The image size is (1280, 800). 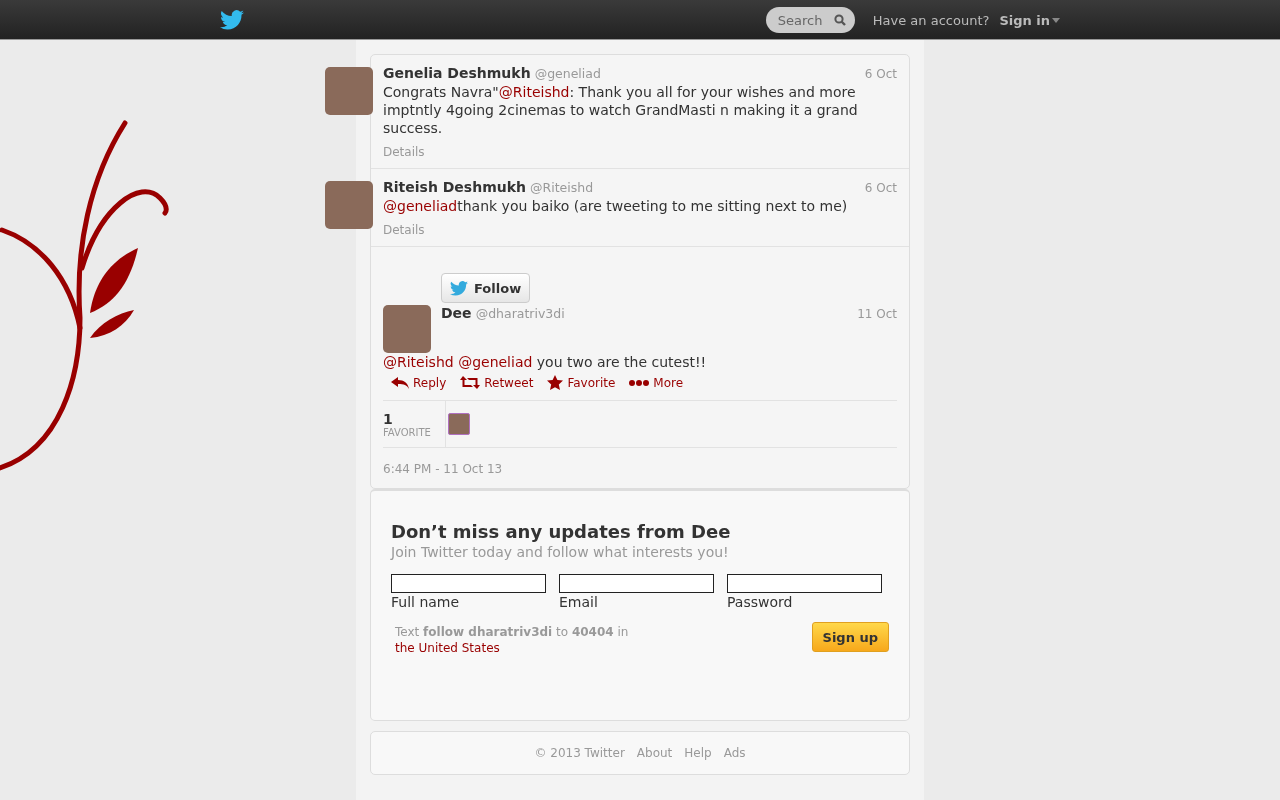 What do you see at coordinates (931, 20) in the screenshot?
I see `account-prompt: Have an account?` at bounding box center [931, 20].